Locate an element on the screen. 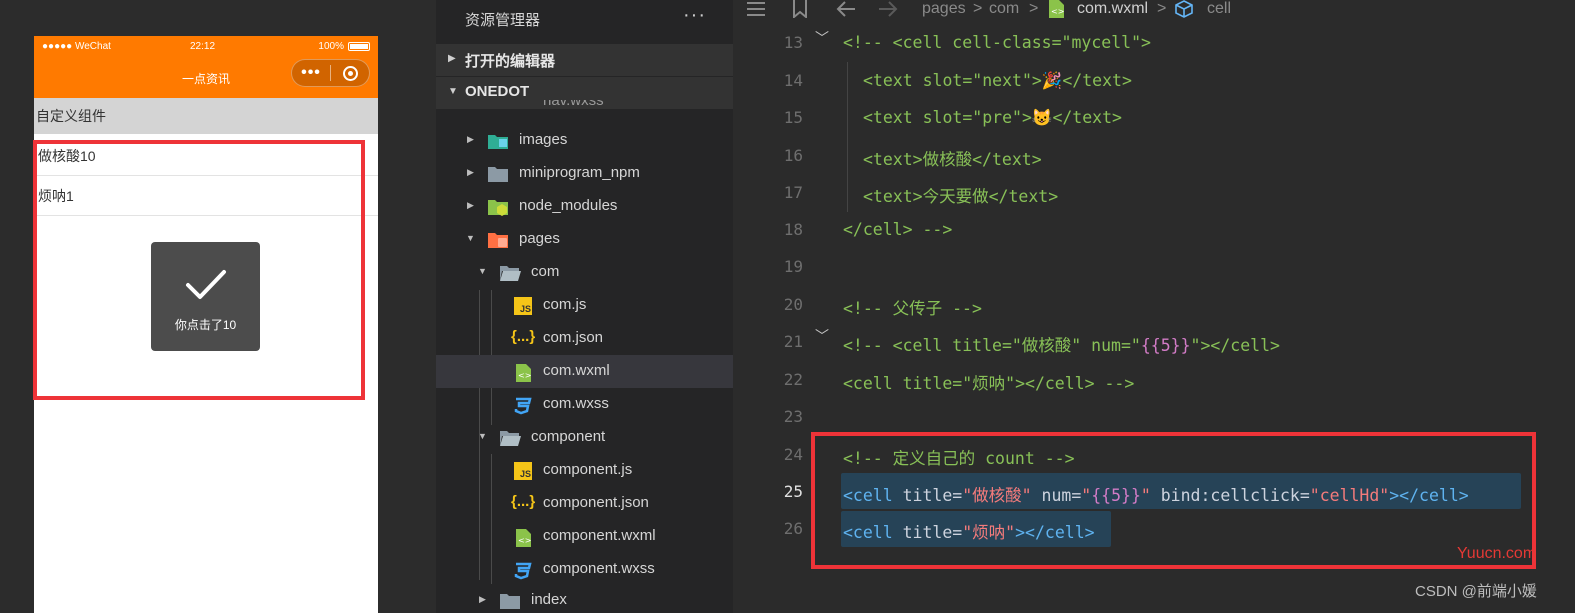  watermark-site: Yuucn.com is located at coordinates (1497, 553).